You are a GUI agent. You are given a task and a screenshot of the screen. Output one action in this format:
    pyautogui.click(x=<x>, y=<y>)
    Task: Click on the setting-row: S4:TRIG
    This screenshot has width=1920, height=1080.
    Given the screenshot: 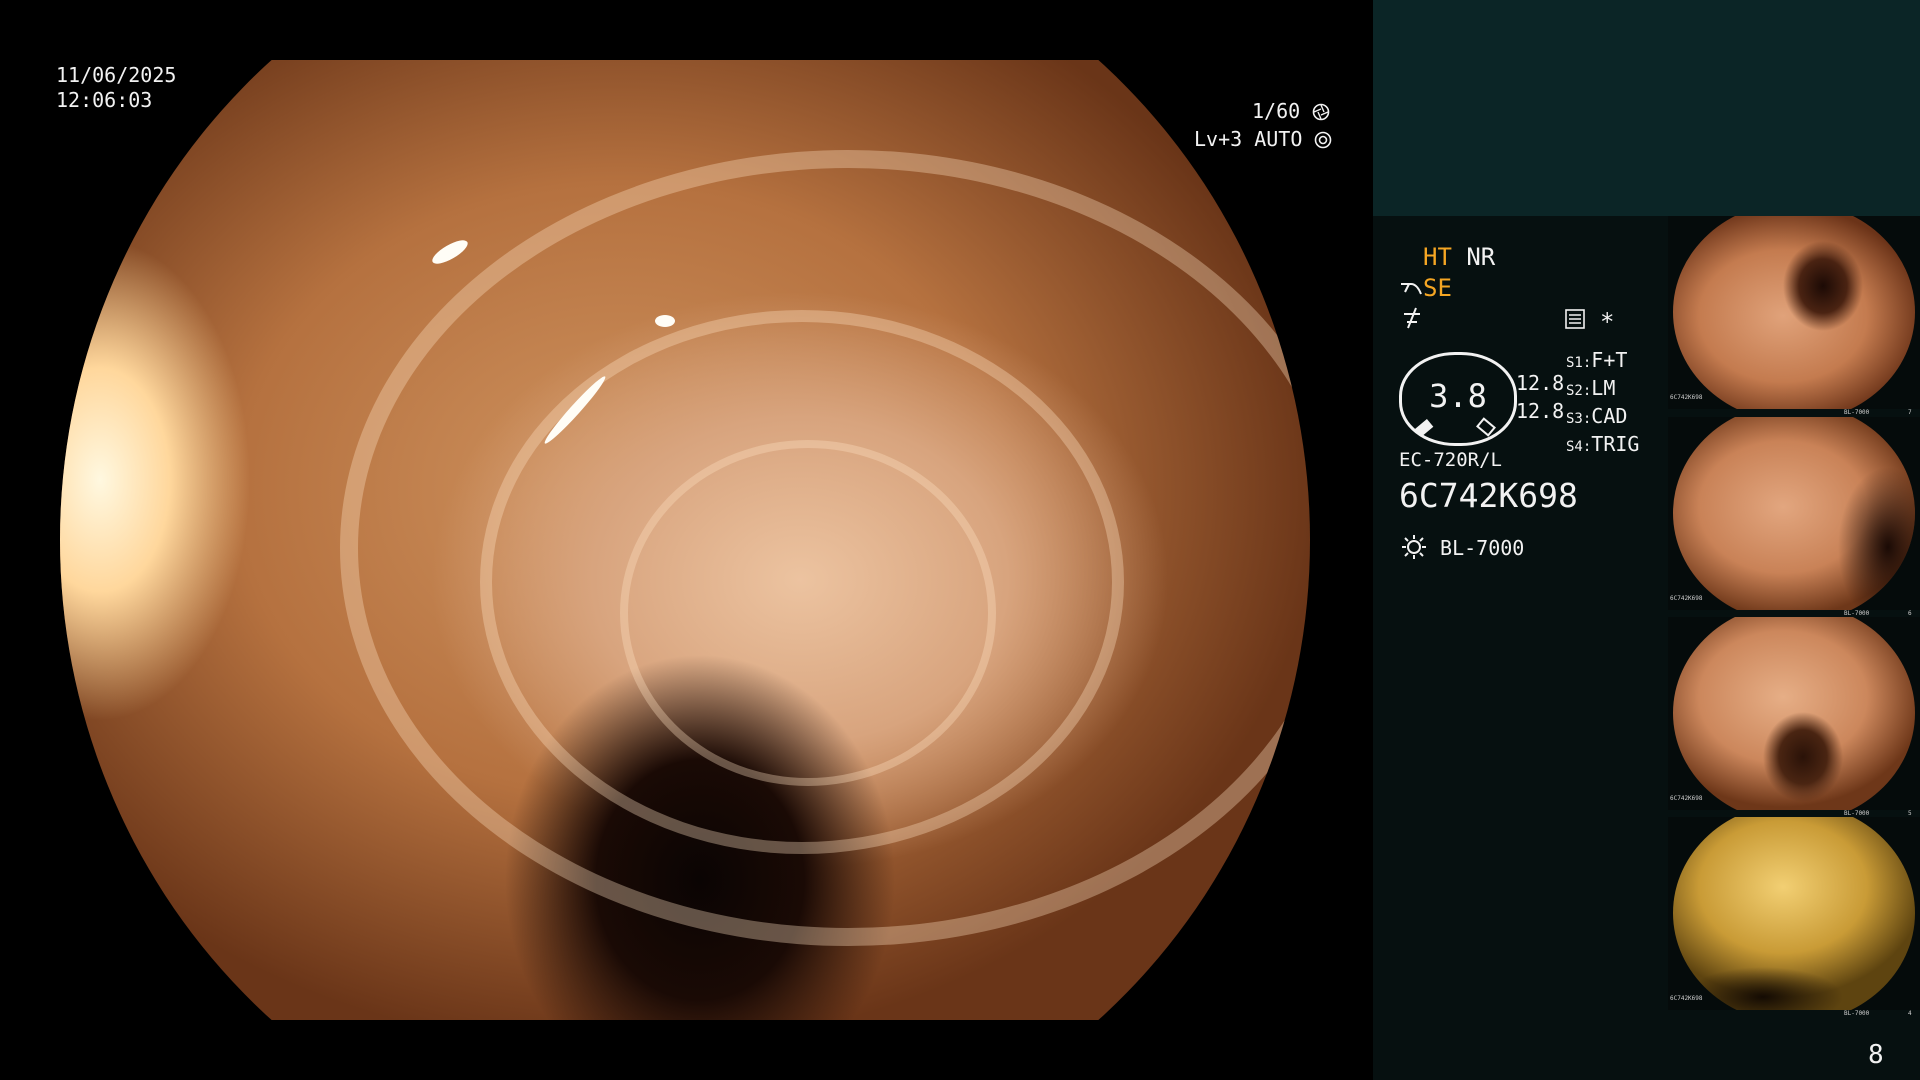 What is the action you would take?
    pyautogui.click(x=1602, y=446)
    